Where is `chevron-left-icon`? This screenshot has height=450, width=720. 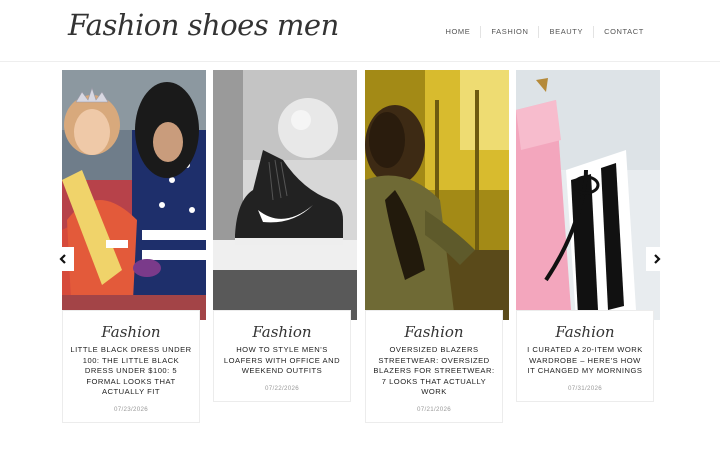
chevron-left-icon is located at coordinates (63, 259).